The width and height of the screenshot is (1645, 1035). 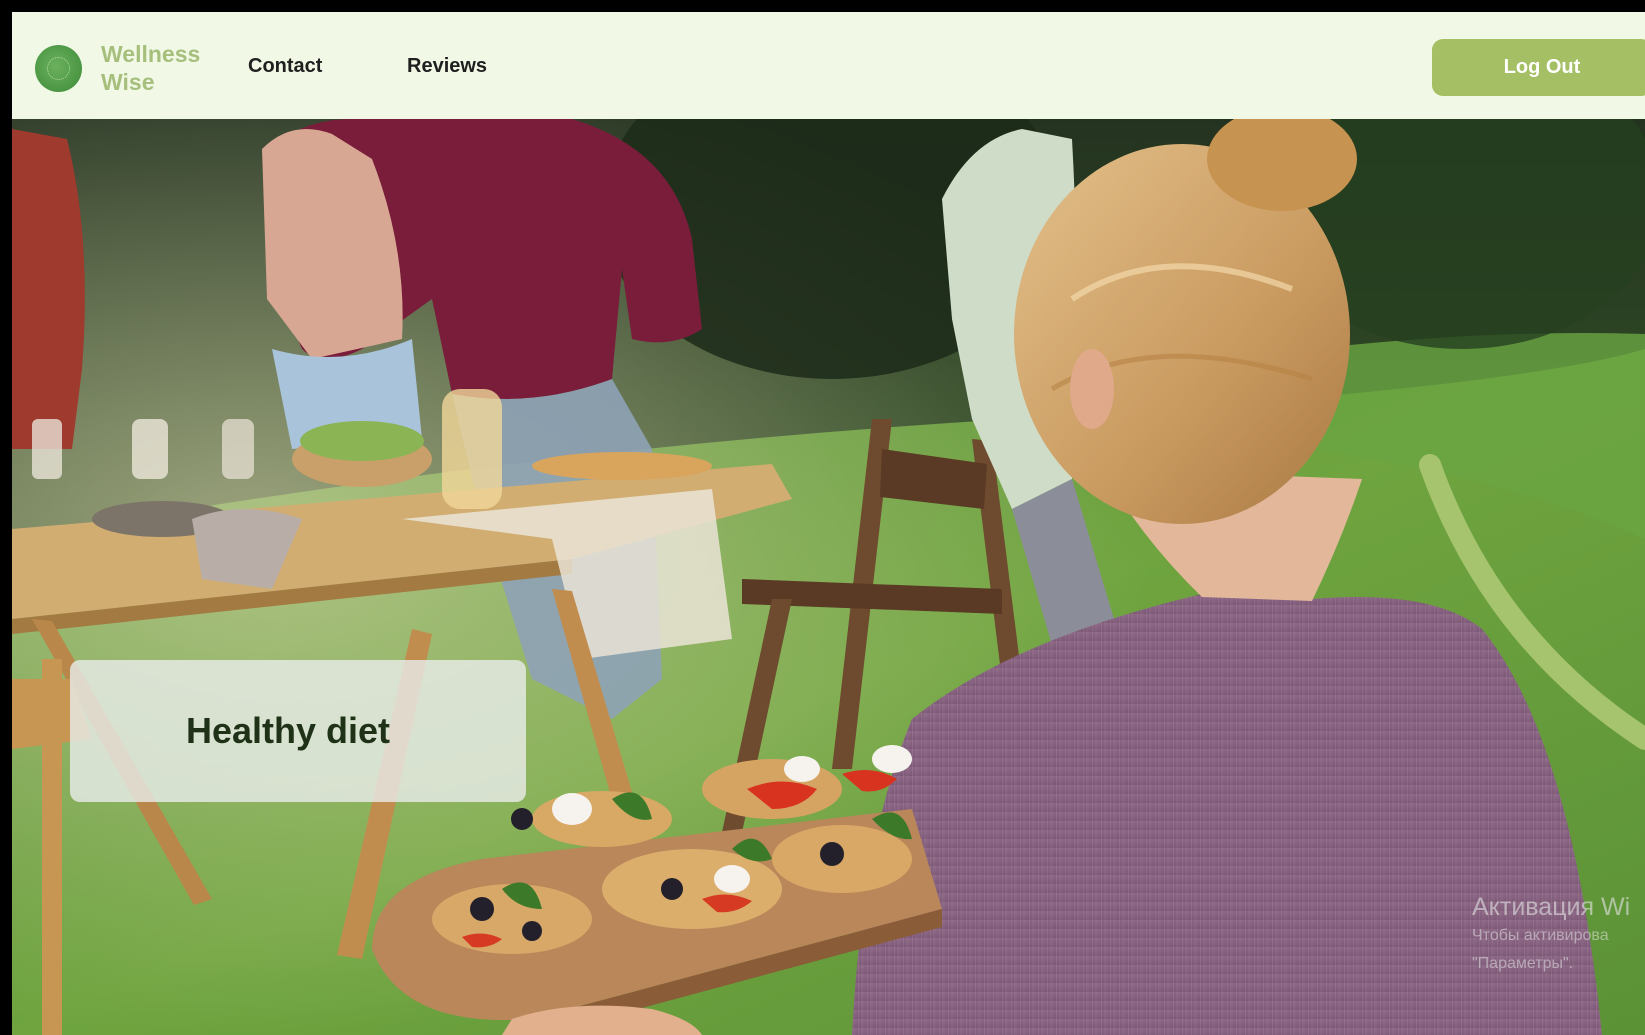 What do you see at coordinates (362, 441) in the screenshot?
I see `salad` at bounding box center [362, 441].